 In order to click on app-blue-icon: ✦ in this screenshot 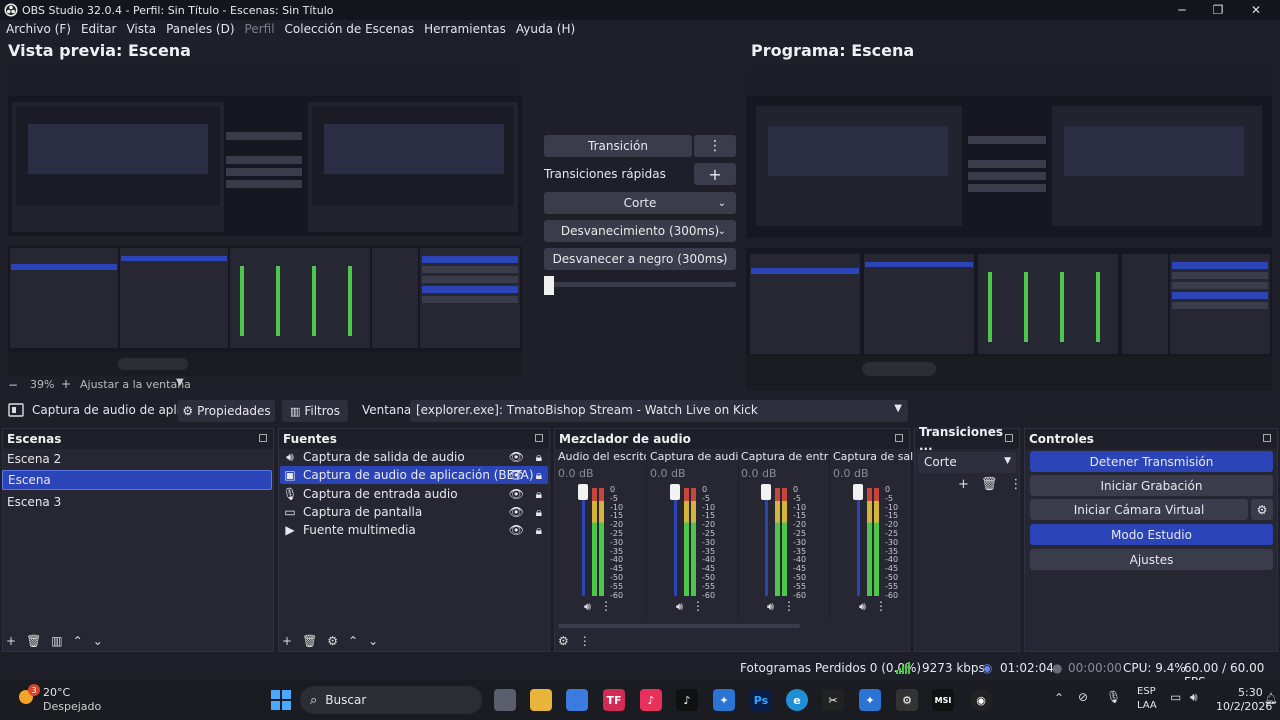, I will do `click(724, 700)`.